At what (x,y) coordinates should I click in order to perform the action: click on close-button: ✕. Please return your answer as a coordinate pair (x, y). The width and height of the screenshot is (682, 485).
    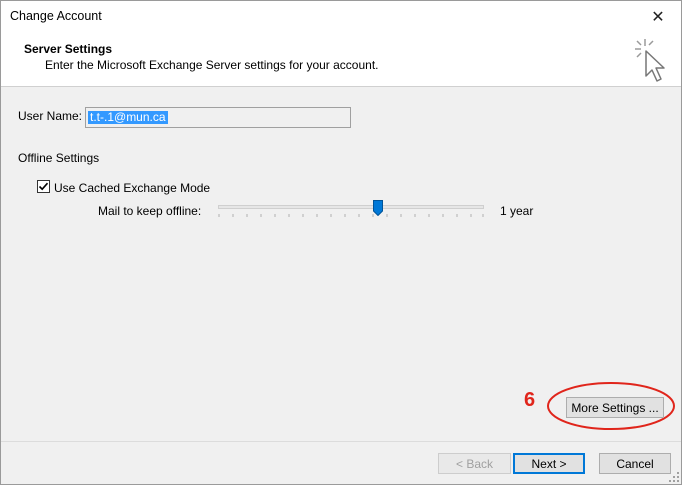
    Looking at the image, I should click on (658, 16).